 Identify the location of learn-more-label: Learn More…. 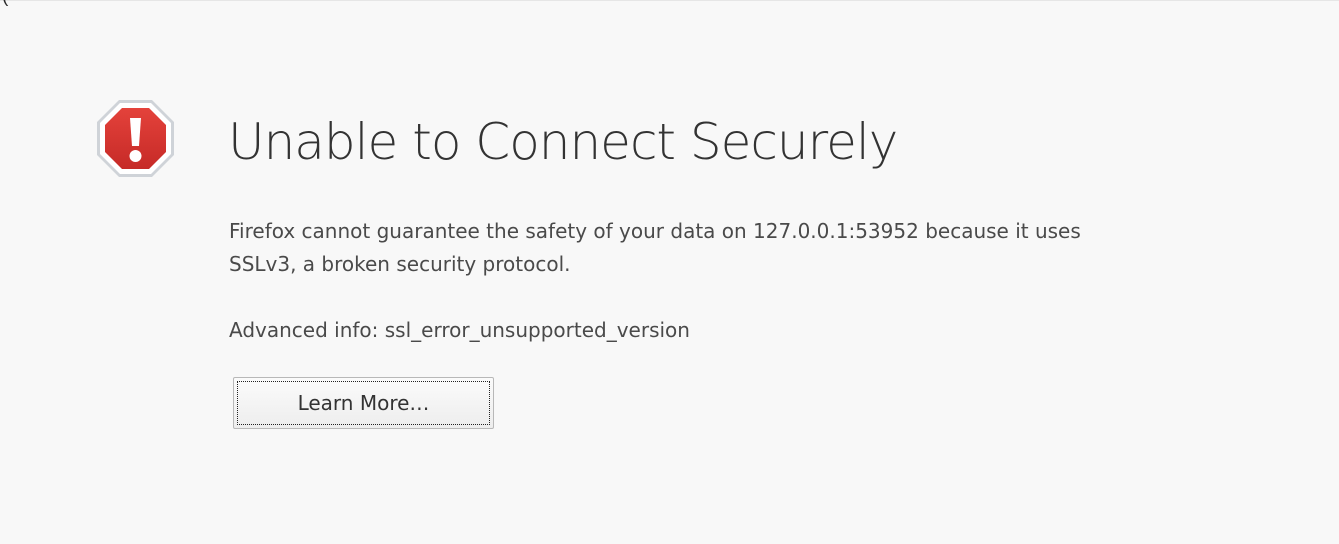
(363, 403).